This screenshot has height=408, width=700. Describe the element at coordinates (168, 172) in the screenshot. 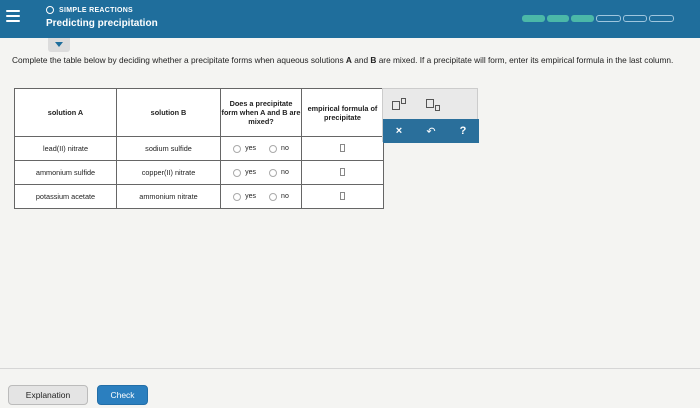

I see `cell-solution-b: copper(II) nitrate` at that location.